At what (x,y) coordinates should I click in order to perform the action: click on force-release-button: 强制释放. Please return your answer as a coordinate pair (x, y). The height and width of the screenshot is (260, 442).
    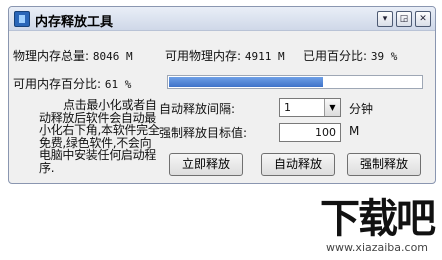
    Looking at the image, I should click on (384, 164).